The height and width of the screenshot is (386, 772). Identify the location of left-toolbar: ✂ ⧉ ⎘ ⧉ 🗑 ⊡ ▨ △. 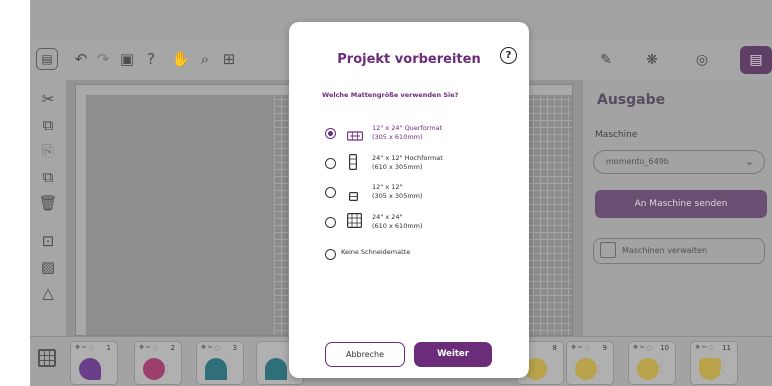
(48, 208).